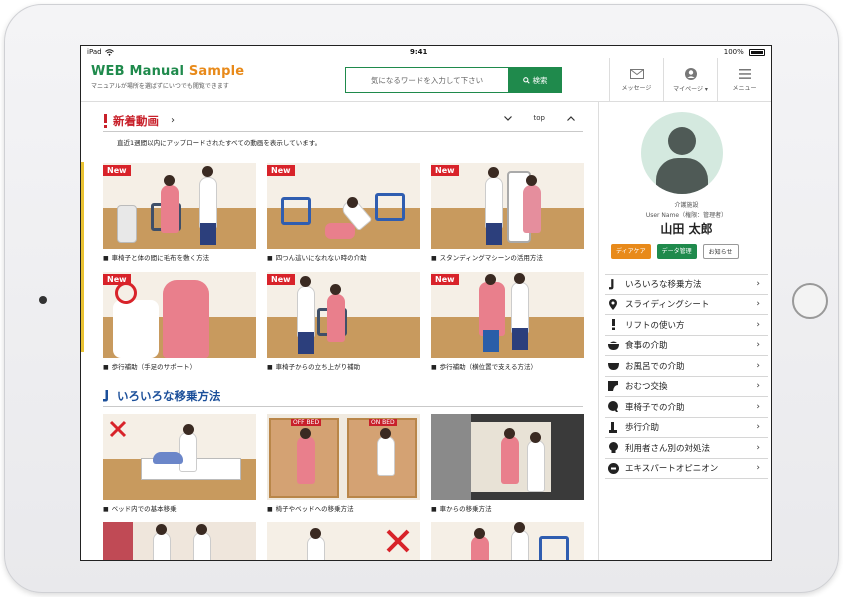 The height and width of the screenshot is (597, 843). What do you see at coordinates (613, 367) in the screenshot?
I see `bath-icon` at bounding box center [613, 367].